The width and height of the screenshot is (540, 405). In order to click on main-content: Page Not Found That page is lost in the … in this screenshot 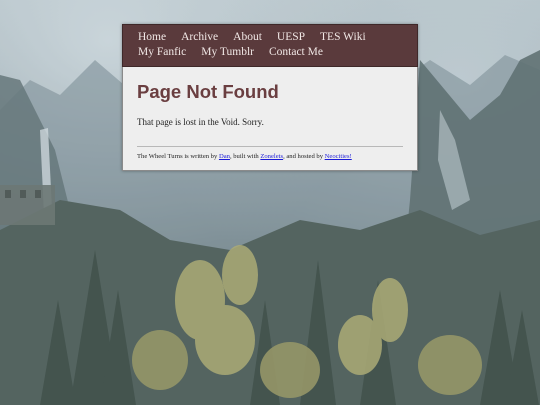, I will do `click(270, 119)`.